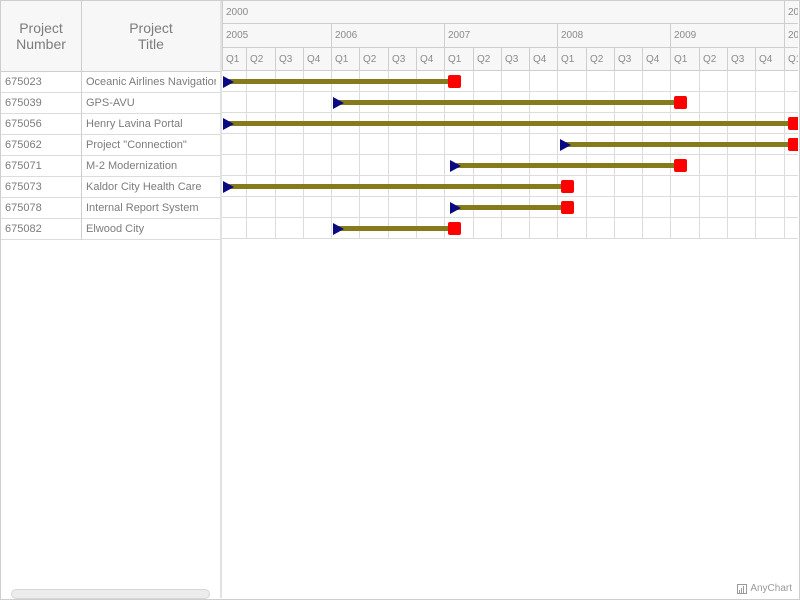 The height and width of the screenshot is (600, 800). What do you see at coordinates (23, 82) in the screenshot?
I see `project-number: 675023` at bounding box center [23, 82].